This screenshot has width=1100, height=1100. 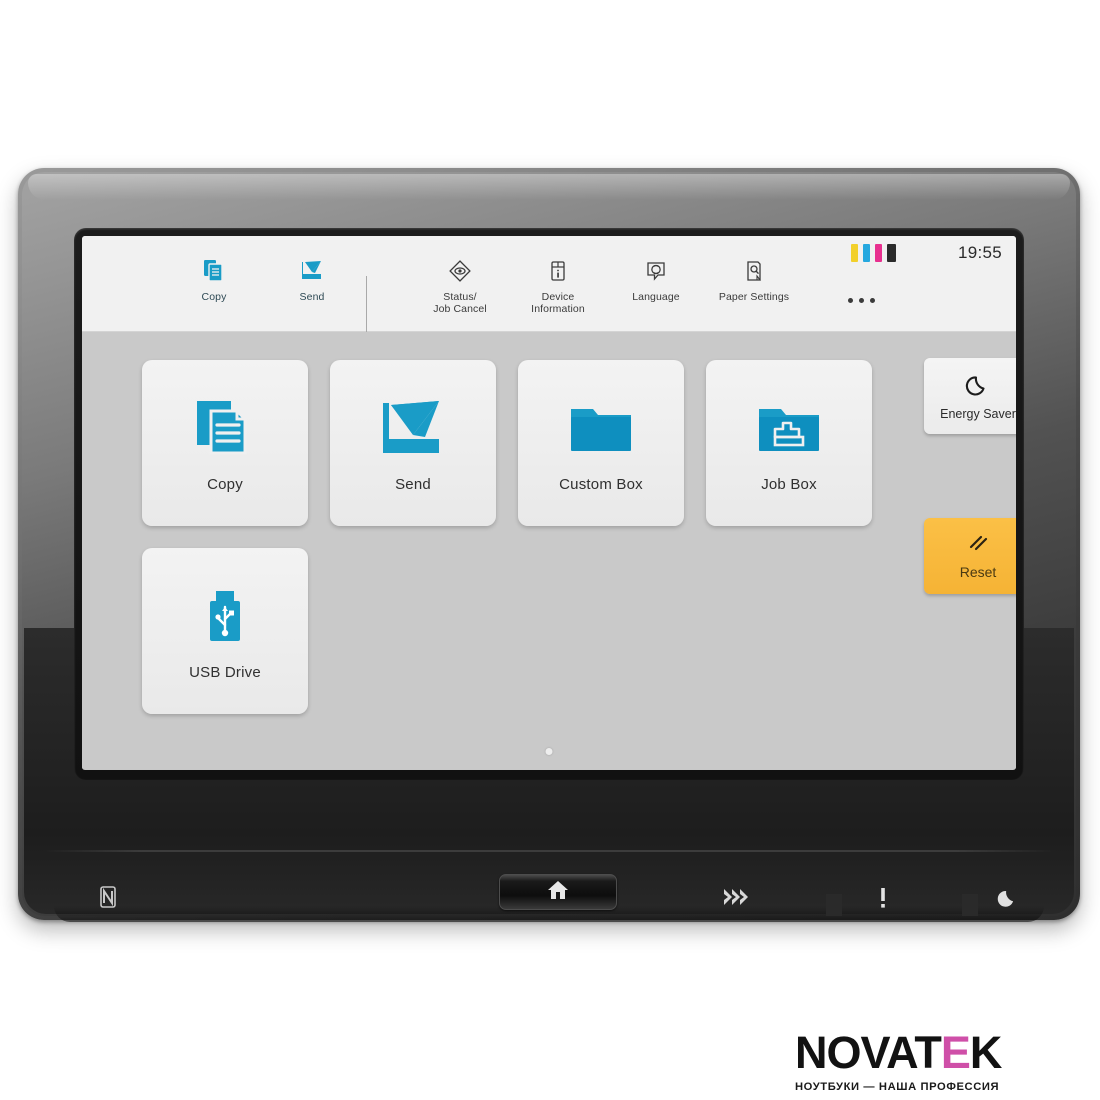 What do you see at coordinates (413, 431) in the screenshot?
I see `send-tile-icon` at bounding box center [413, 431].